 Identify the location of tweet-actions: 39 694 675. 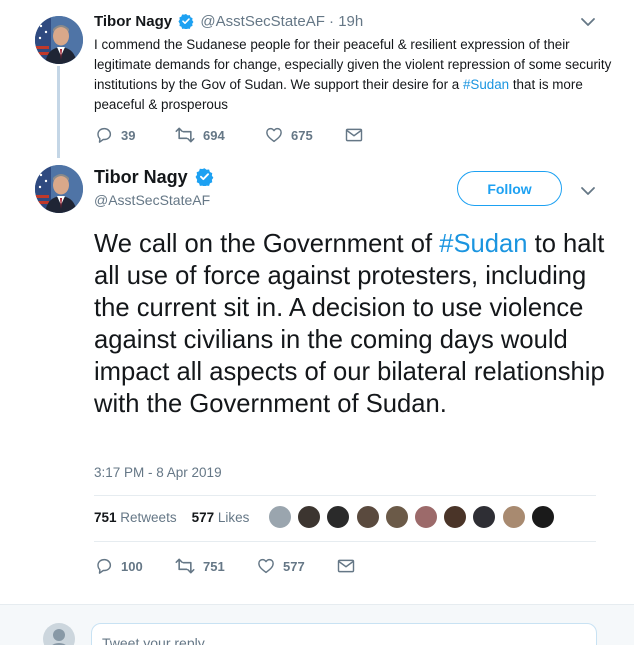
(229, 135).